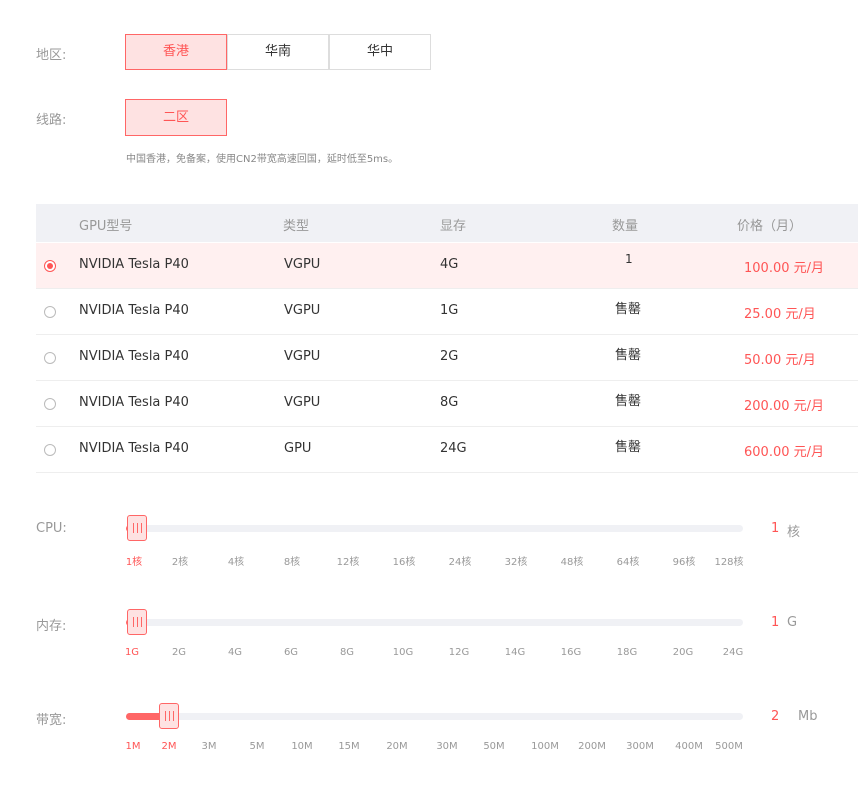 This screenshot has width=868, height=785. I want to click on region-label: 地区:, so click(51, 55).